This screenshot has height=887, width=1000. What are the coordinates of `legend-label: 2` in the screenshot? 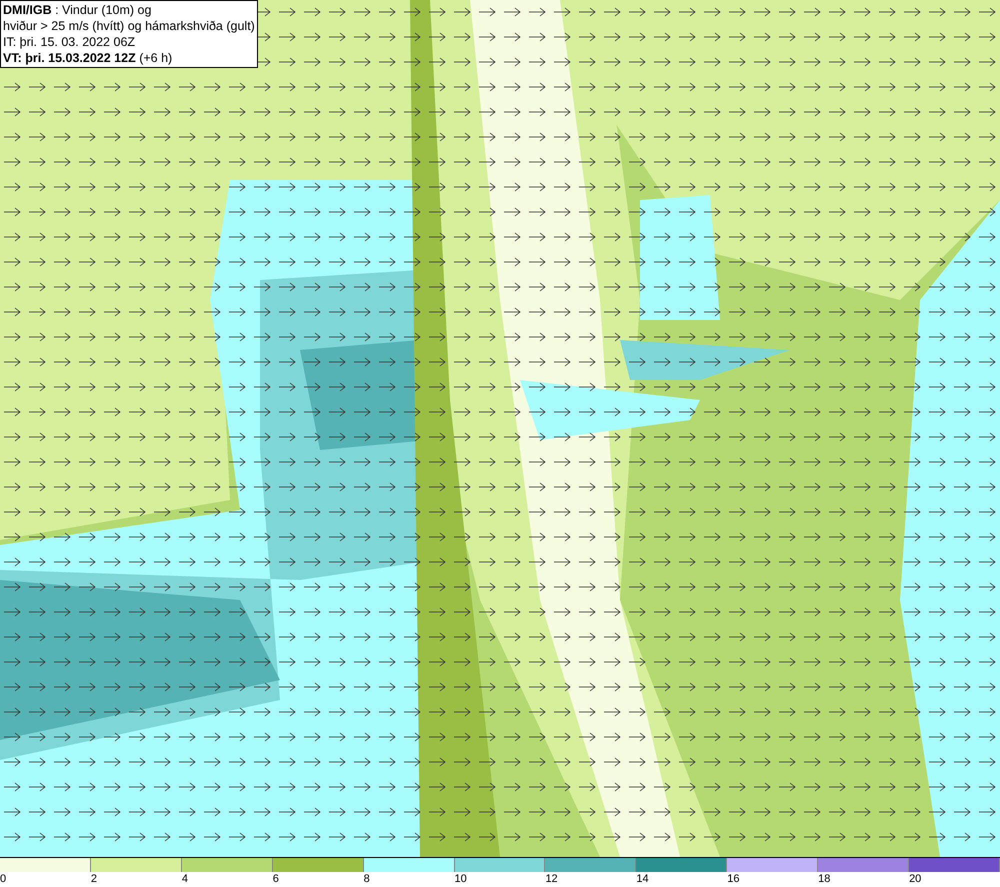 It's located at (94, 879).